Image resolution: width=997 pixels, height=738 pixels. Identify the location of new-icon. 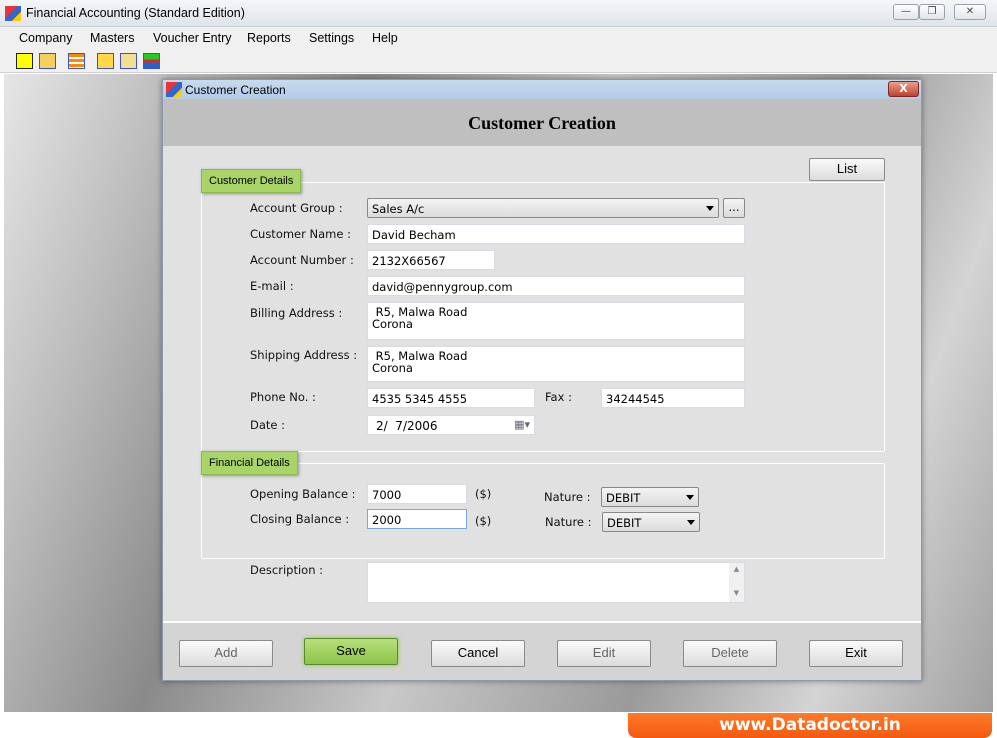
(24, 61).